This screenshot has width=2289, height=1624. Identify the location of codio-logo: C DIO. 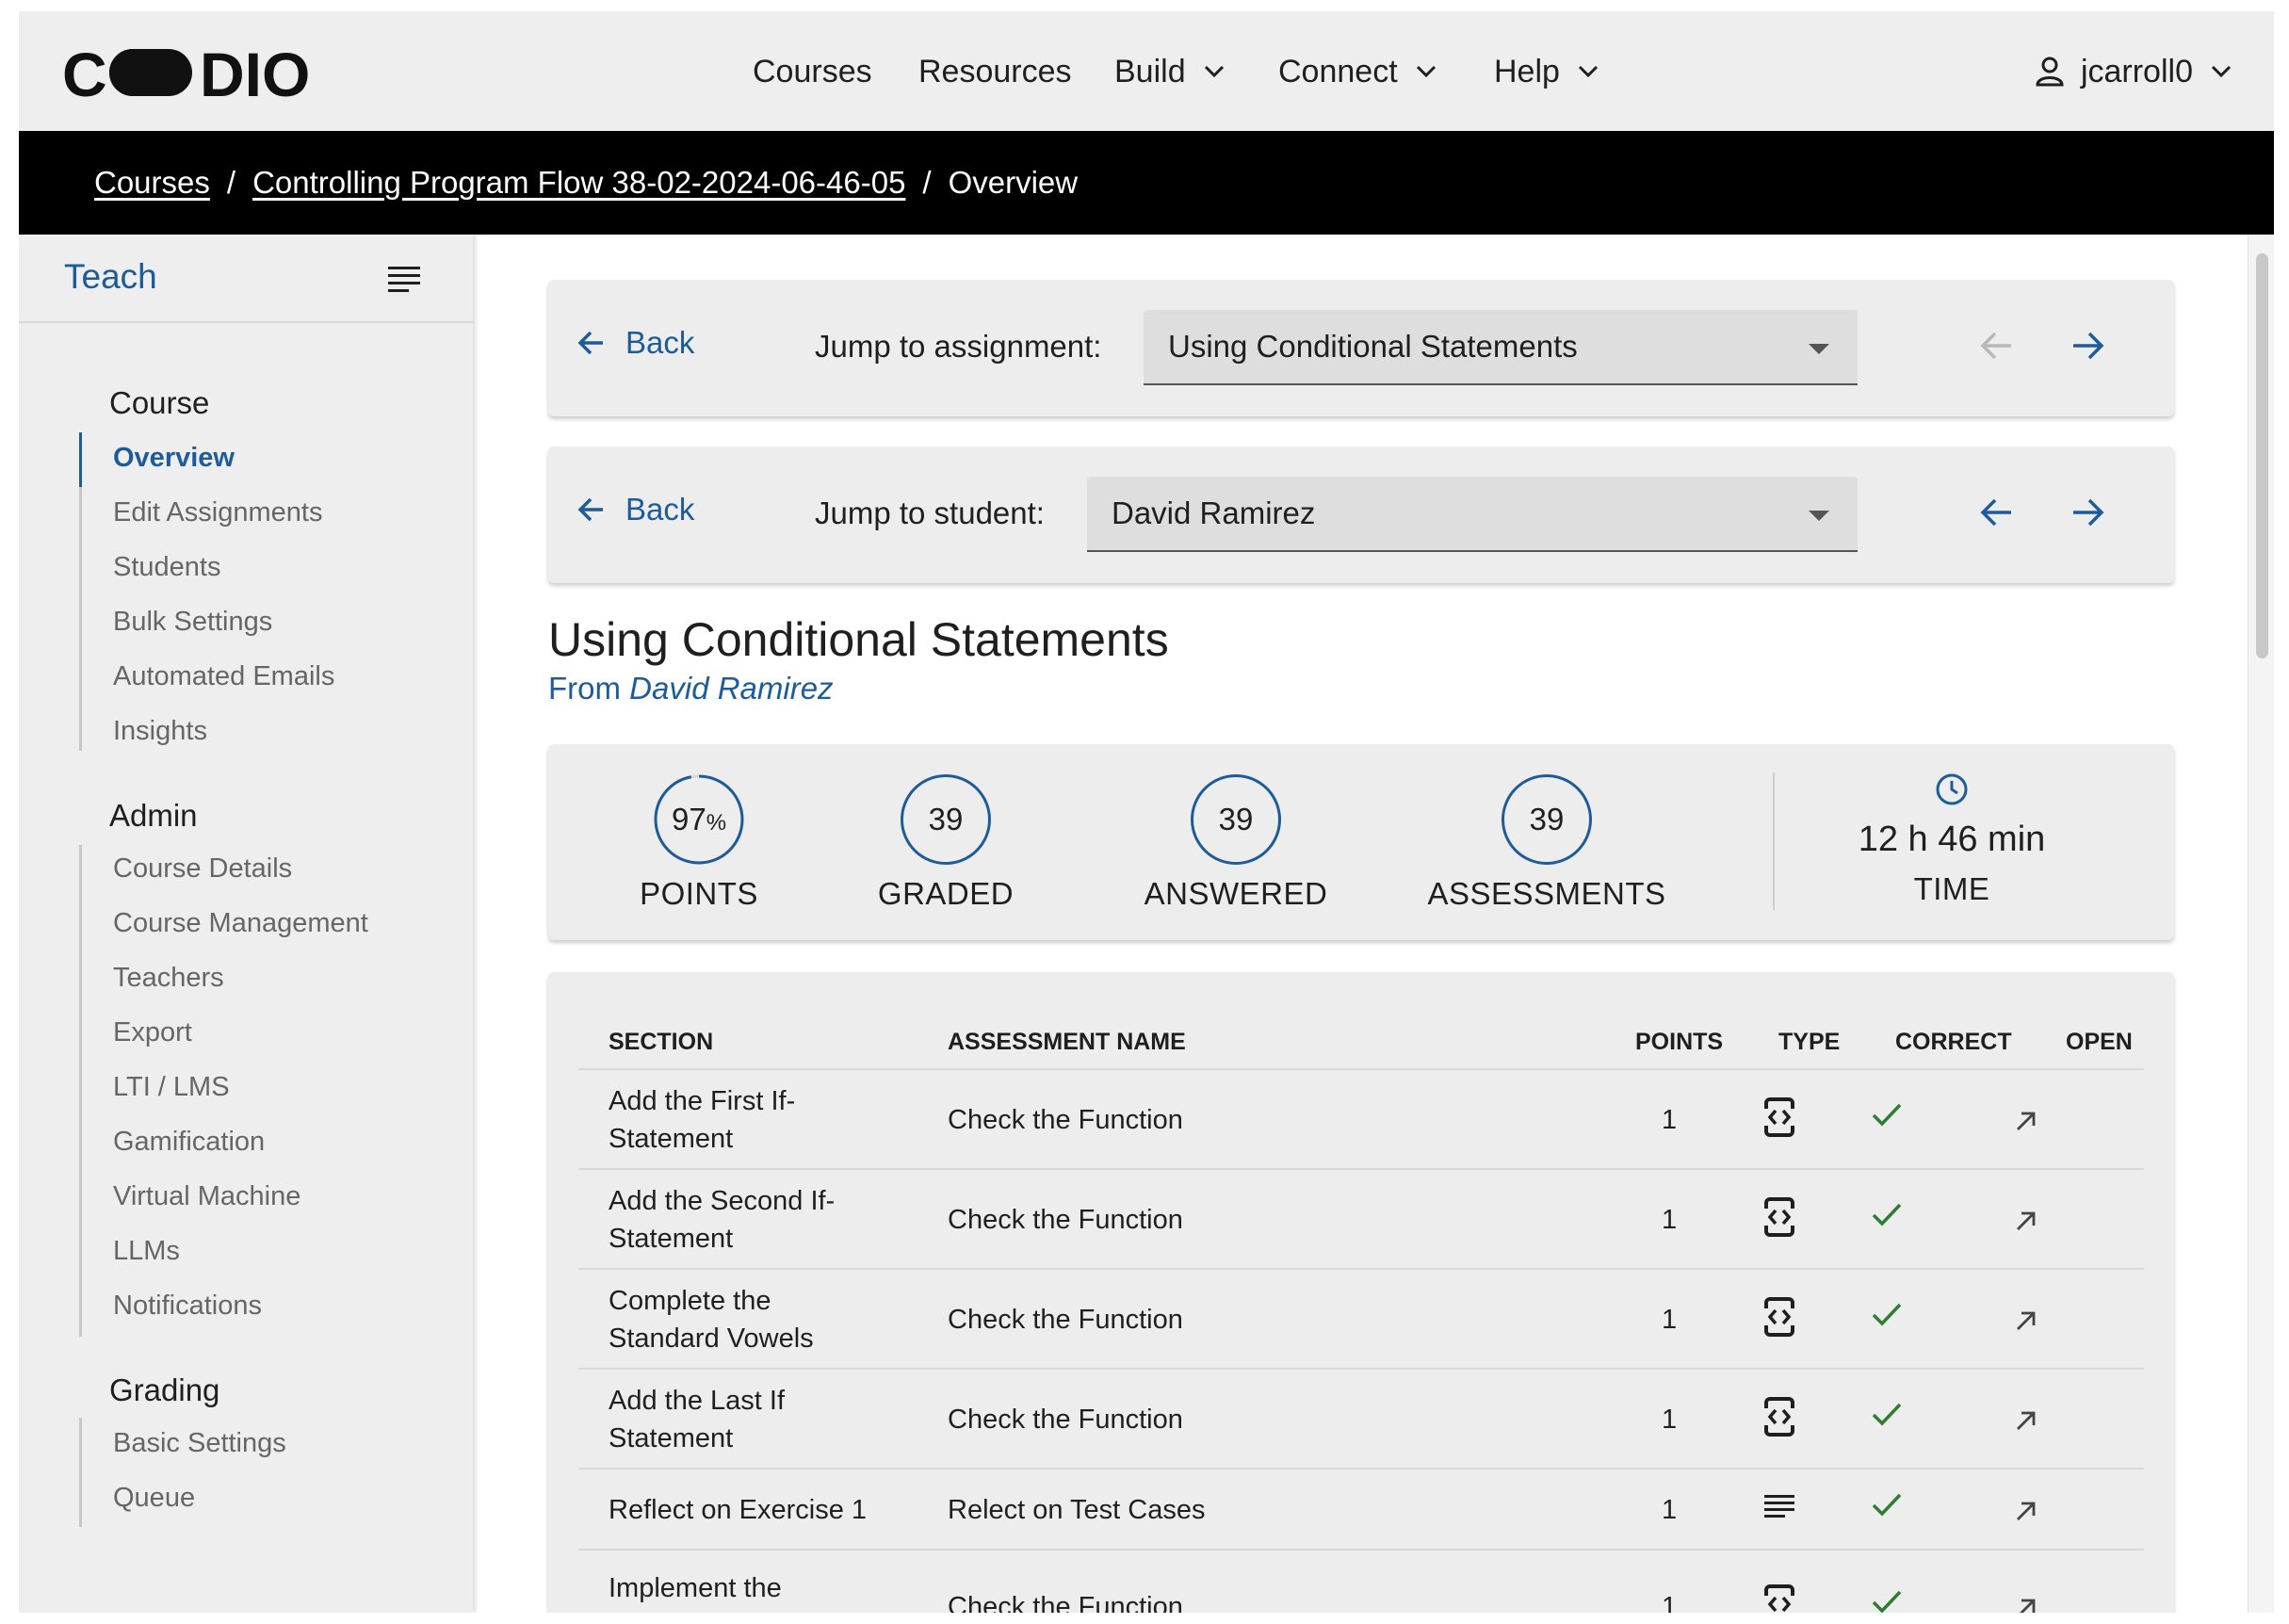
(213, 73).